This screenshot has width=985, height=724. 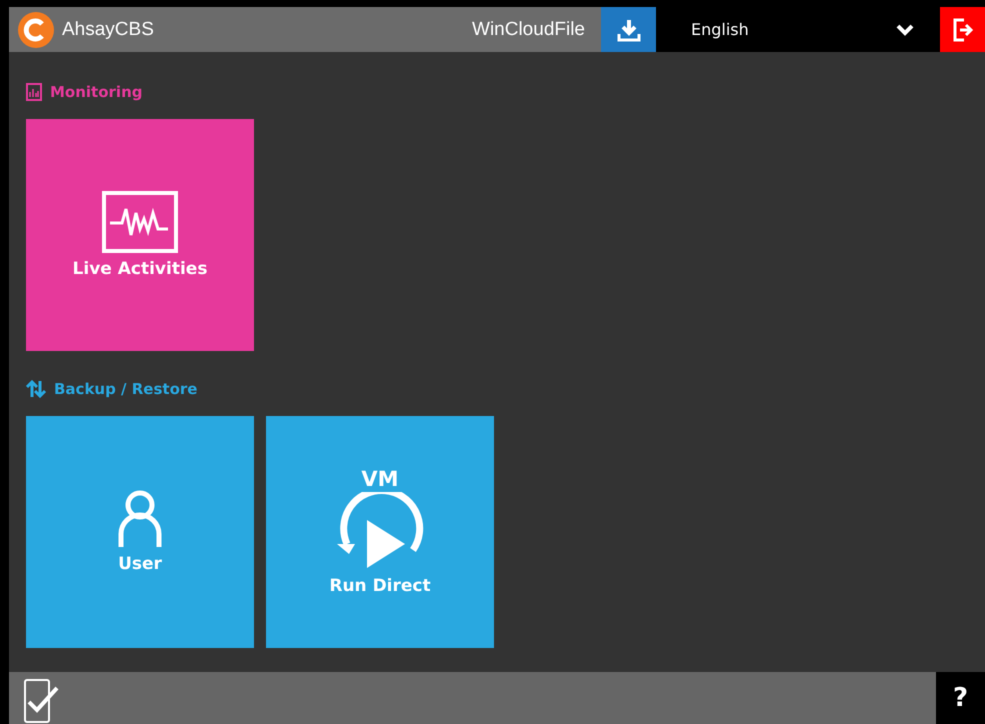 What do you see at coordinates (140, 269) in the screenshot?
I see `tile-label: Live Activities` at bounding box center [140, 269].